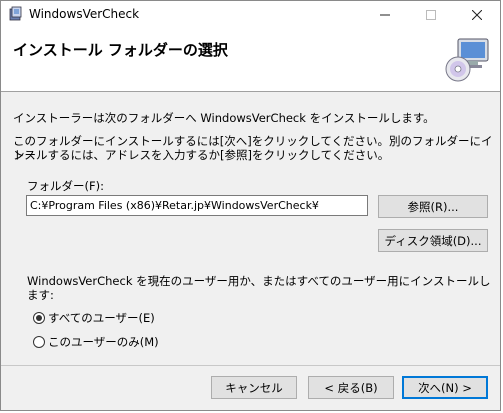 The image size is (503, 413). Describe the element at coordinates (39, 342) in the screenshot. I see `radio-button` at that location.